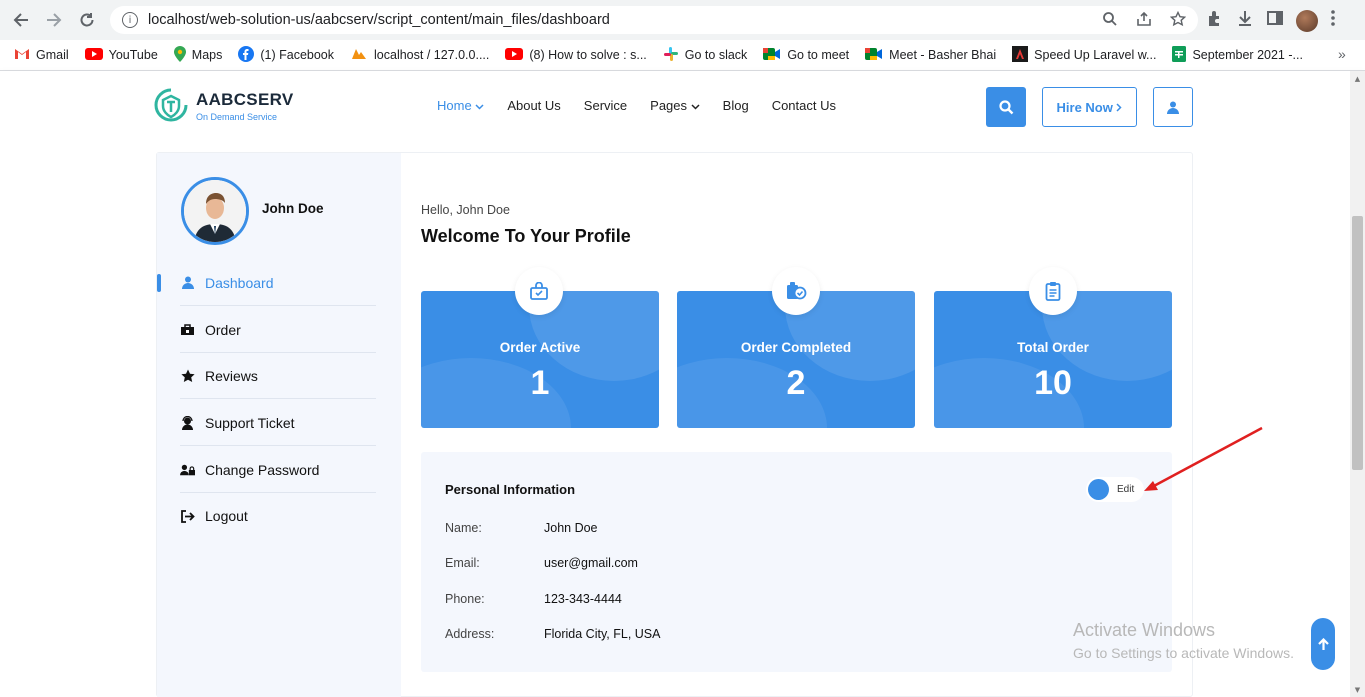 This screenshot has height=697, width=1365. What do you see at coordinates (87, 20) in the screenshot?
I see `reload-icon` at bounding box center [87, 20].